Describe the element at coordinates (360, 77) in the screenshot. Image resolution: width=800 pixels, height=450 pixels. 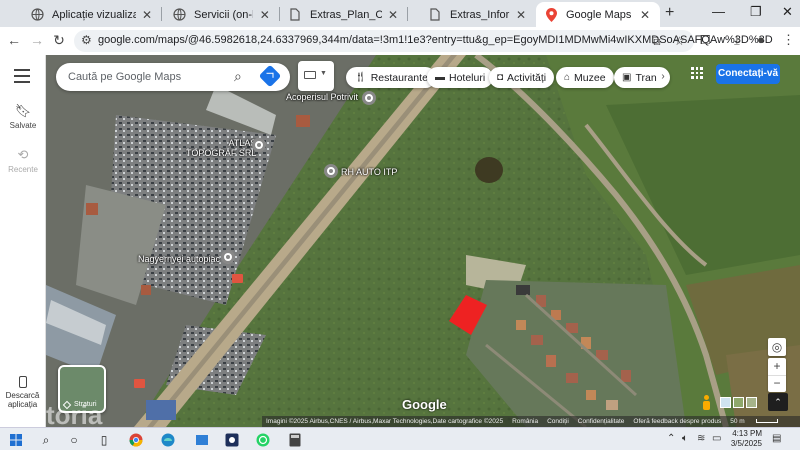
I see `fork-knife-icon: 🍴︎` at that location.